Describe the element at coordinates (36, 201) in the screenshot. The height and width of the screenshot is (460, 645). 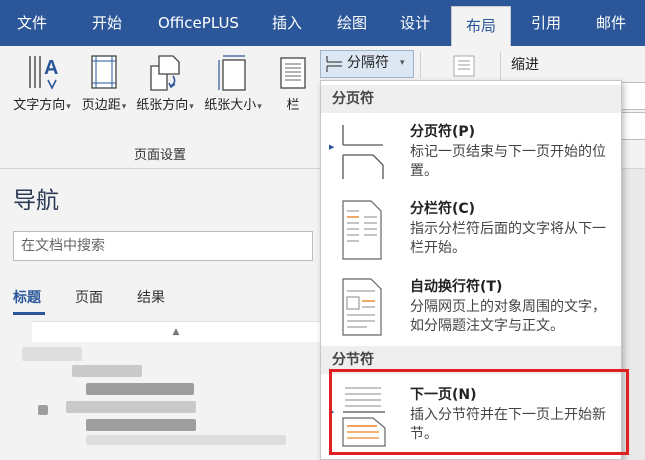
I see `nav-title: 导航` at that location.